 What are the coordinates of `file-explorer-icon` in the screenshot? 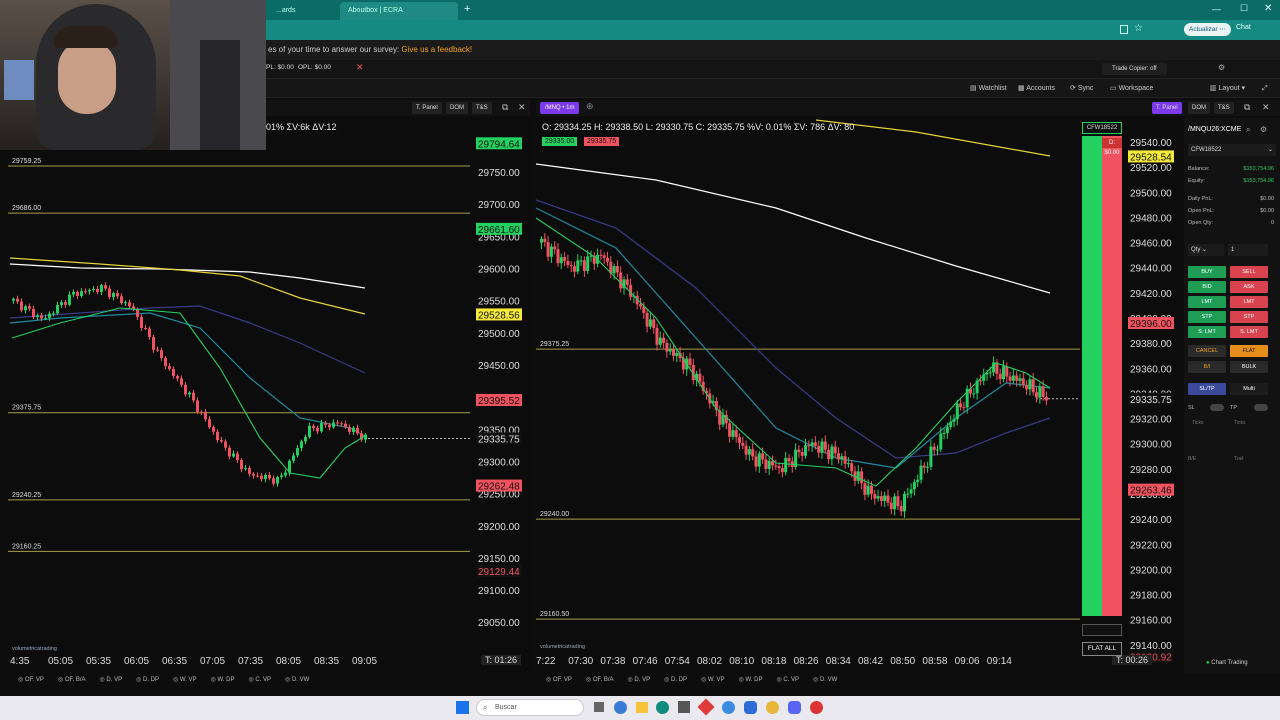 It's located at (642, 707).